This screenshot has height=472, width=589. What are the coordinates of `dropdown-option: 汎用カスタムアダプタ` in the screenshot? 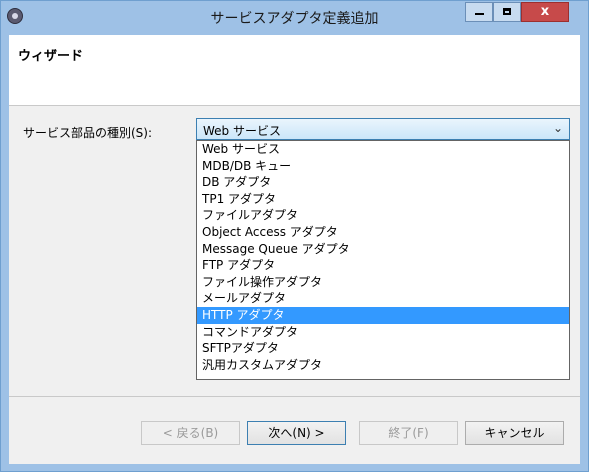 It's located at (383, 365).